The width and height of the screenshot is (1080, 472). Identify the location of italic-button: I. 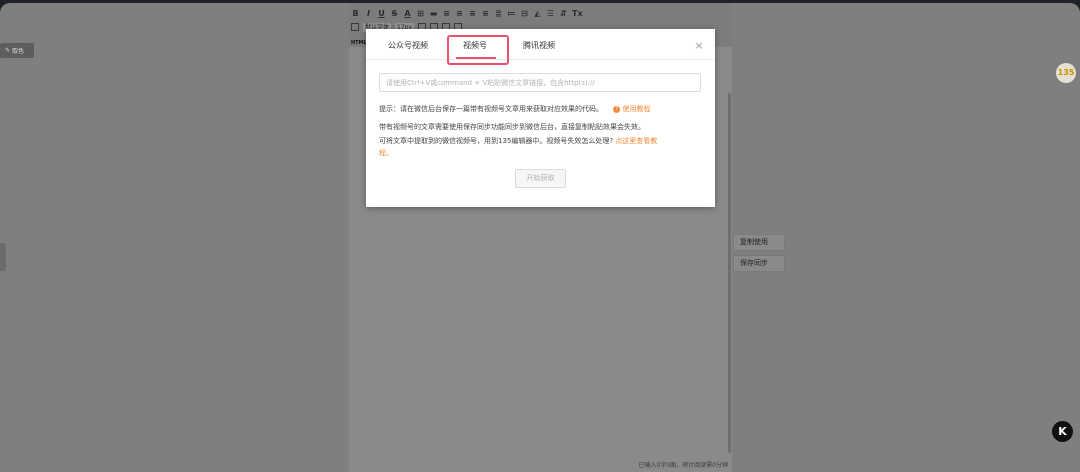
(368, 13).